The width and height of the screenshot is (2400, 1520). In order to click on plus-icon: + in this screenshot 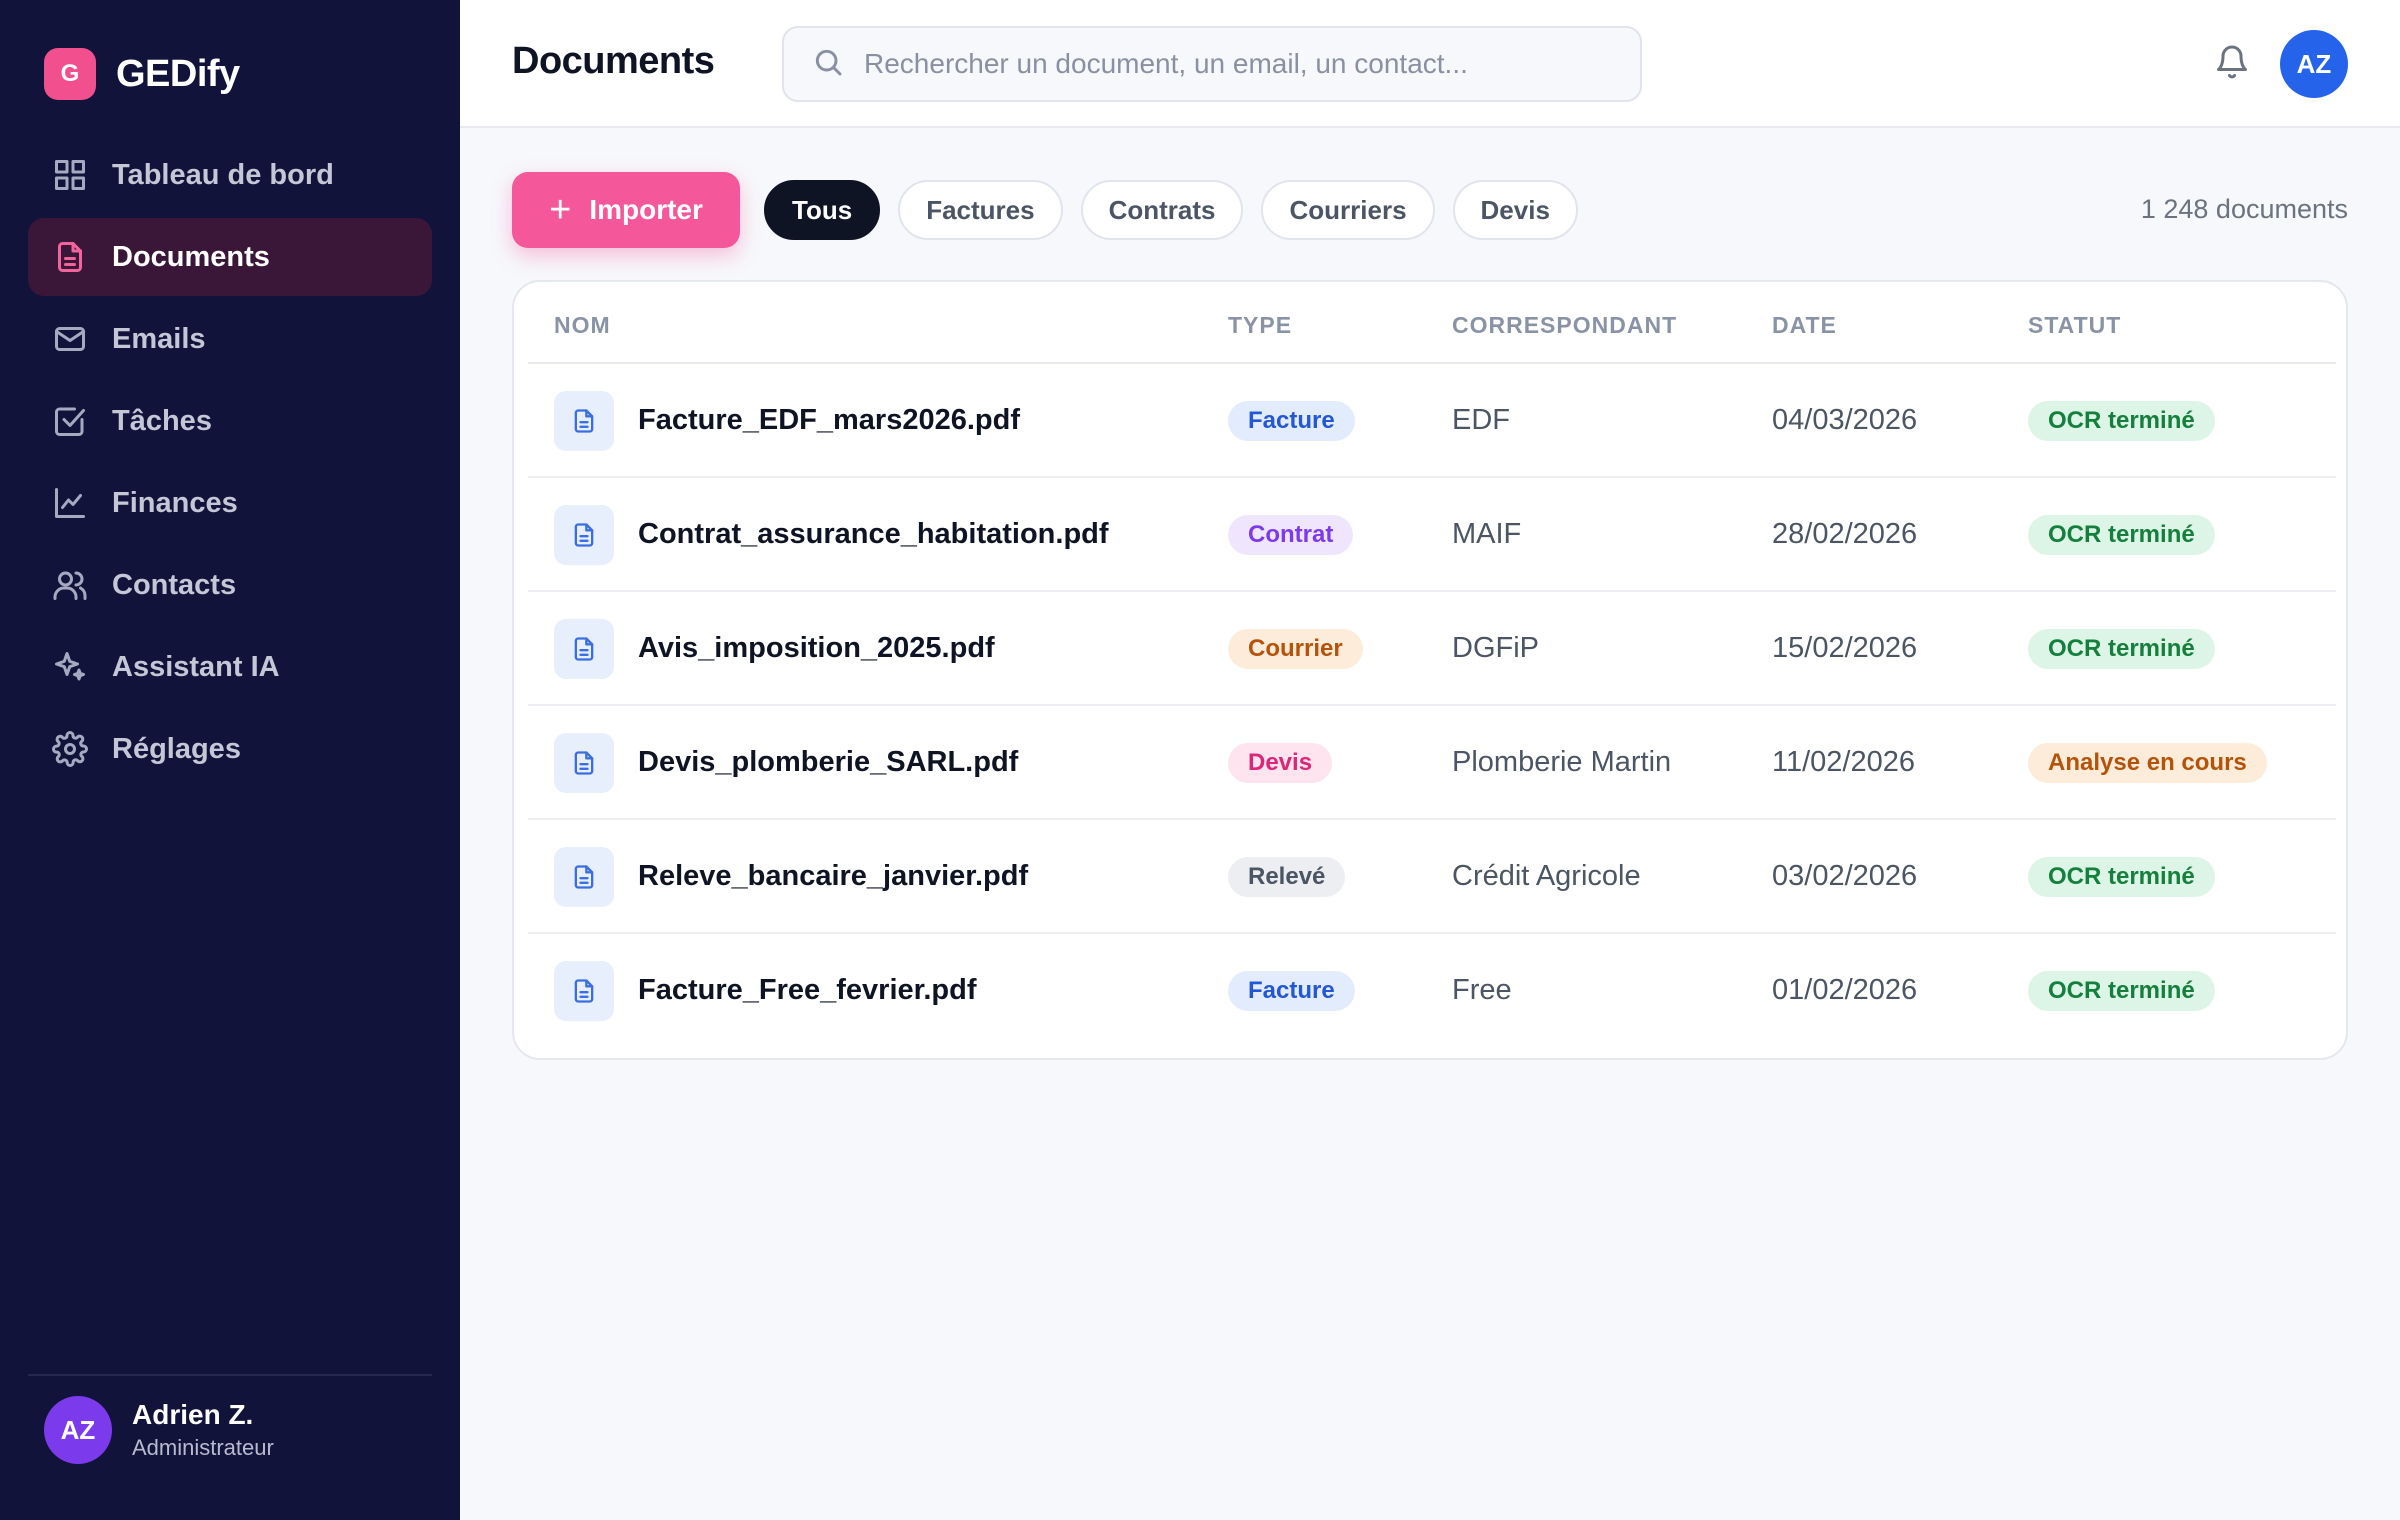, I will do `click(560, 210)`.